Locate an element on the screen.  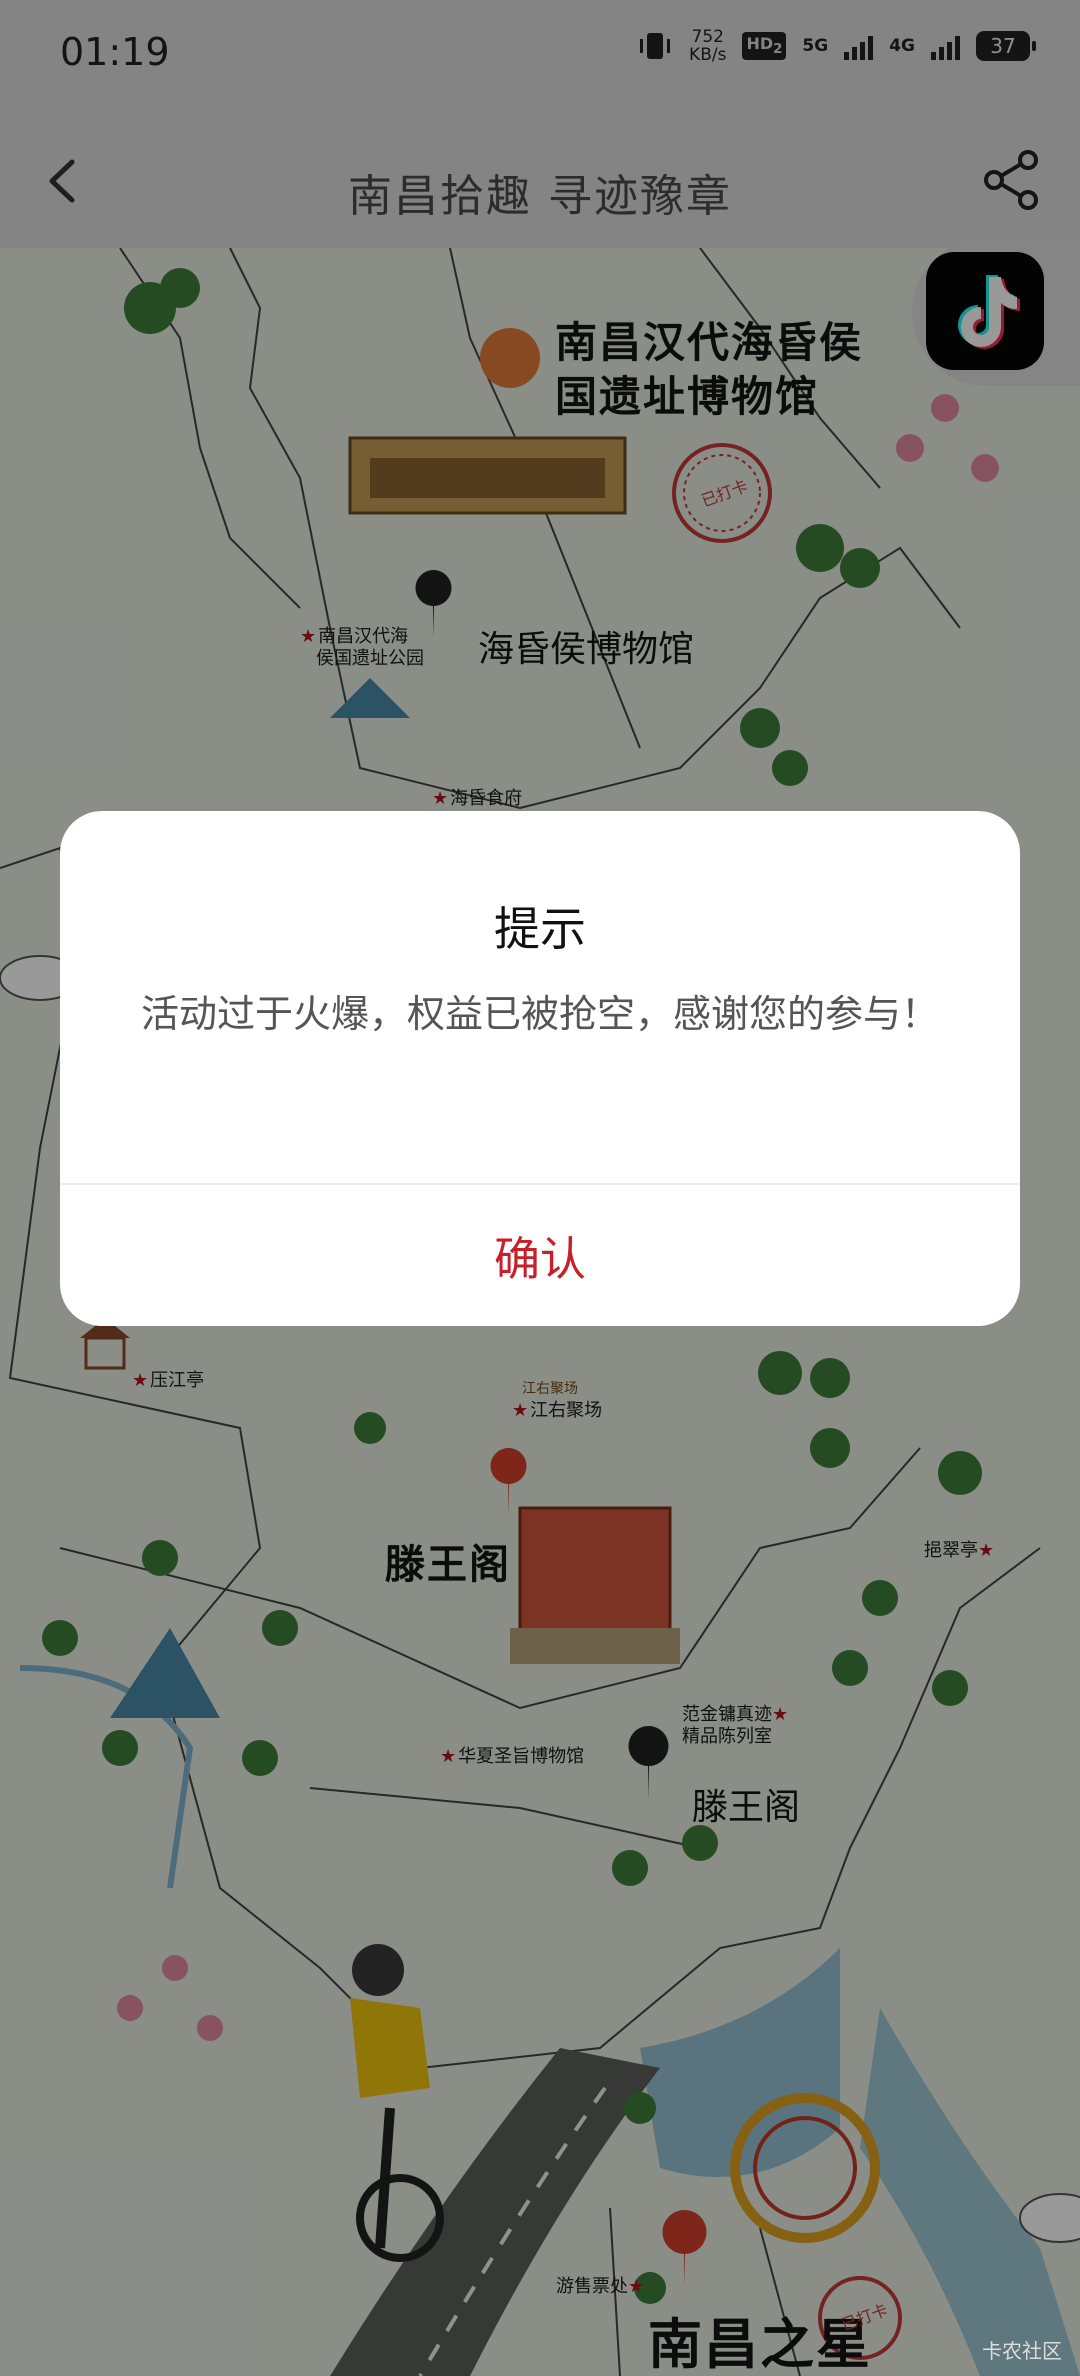
watermark: 卡农社区 is located at coordinates (1022, 2351).